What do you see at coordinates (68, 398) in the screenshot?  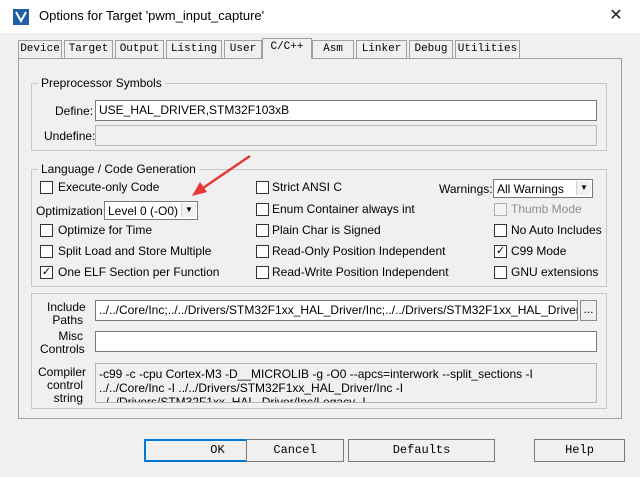 I see `compiler-label-3: string` at bounding box center [68, 398].